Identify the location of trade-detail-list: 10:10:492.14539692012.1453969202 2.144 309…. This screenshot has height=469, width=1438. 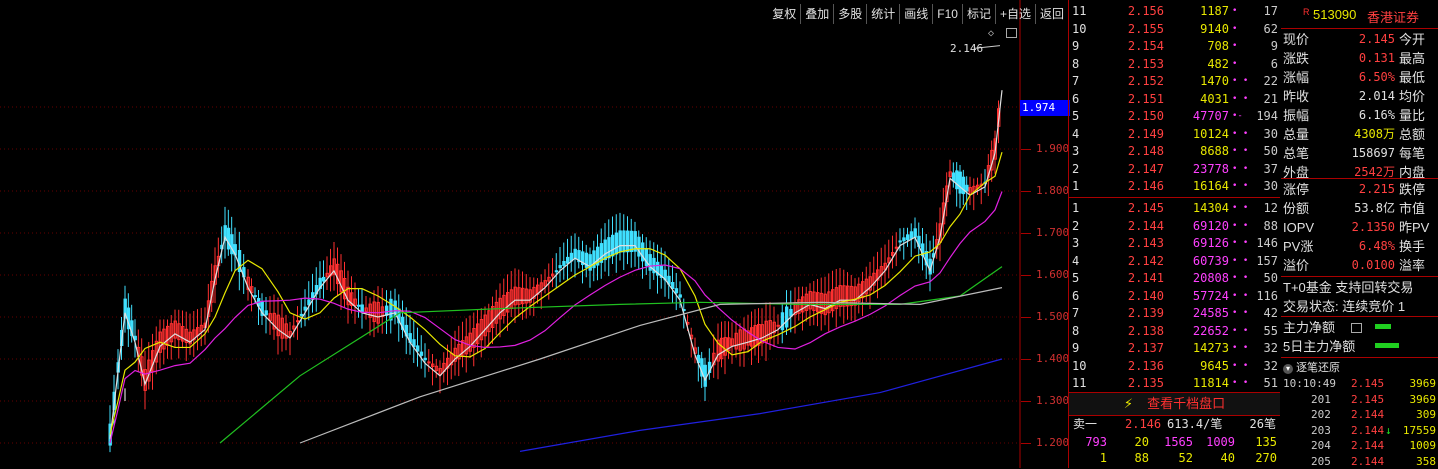
(1359, 422).